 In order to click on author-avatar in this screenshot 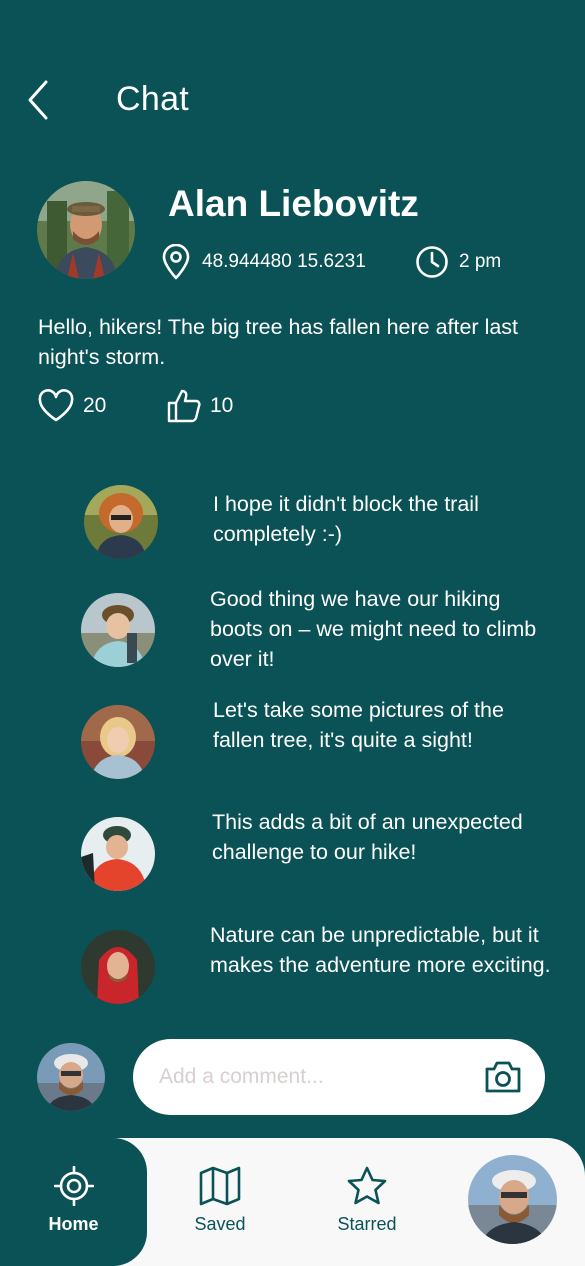, I will do `click(86, 230)`.